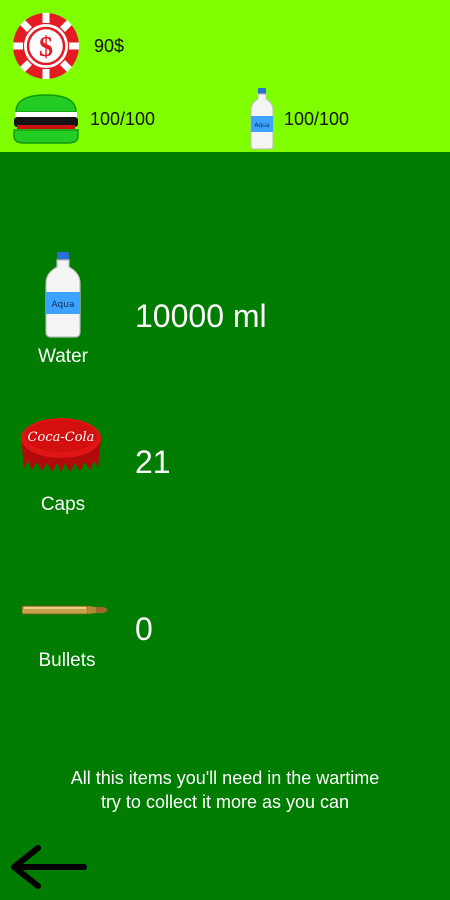 Image resolution: width=450 pixels, height=900 pixels. Describe the element at coordinates (66, 610) in the screenshot. I see `bullet-icon` at that location.